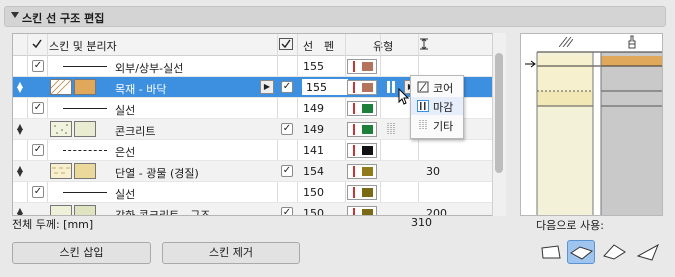  What do you see at coordinates (437, 125) in the screenshot?
I see `menu-item-other: 기타` at bounding box center [437, 125].